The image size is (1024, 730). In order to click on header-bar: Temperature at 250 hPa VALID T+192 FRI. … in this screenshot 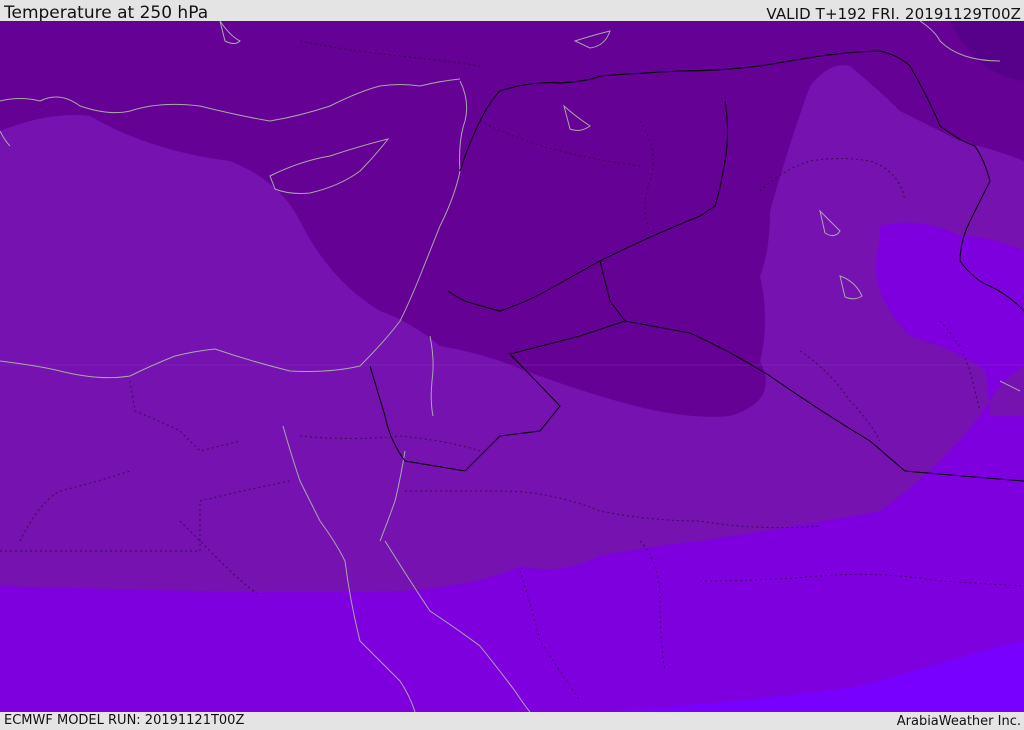, I will do `click(512, 11)`.